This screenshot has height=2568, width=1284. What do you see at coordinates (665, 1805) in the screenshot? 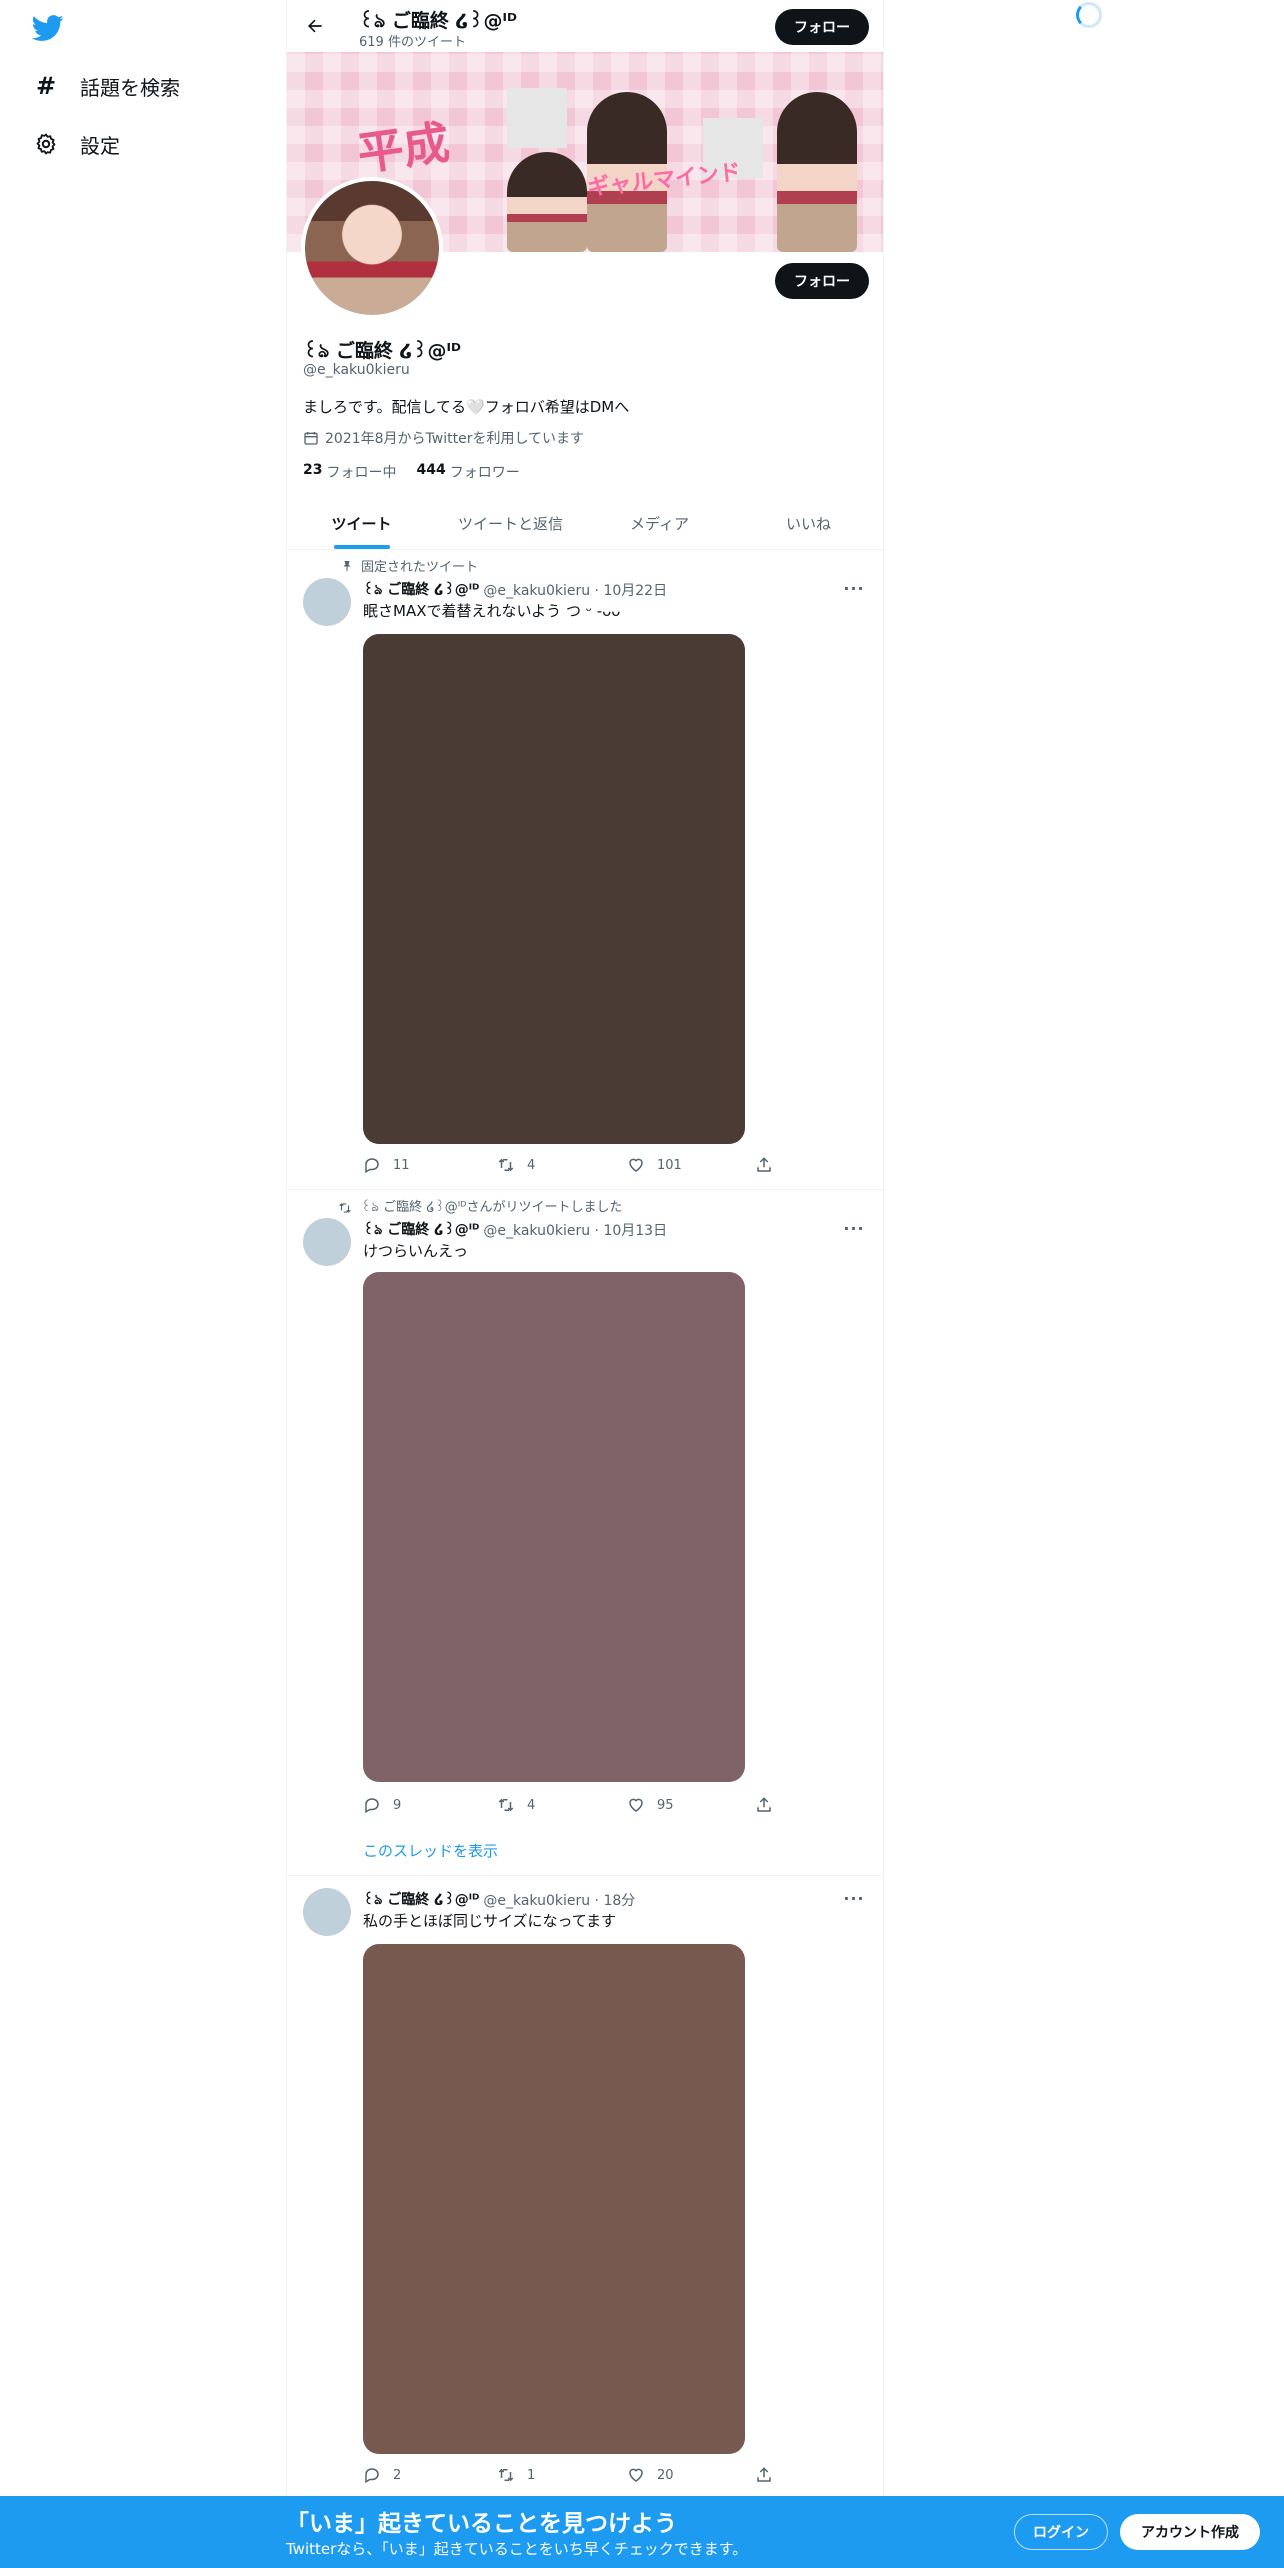
I see `like-count: 95` at bounding box center [665, 1805].